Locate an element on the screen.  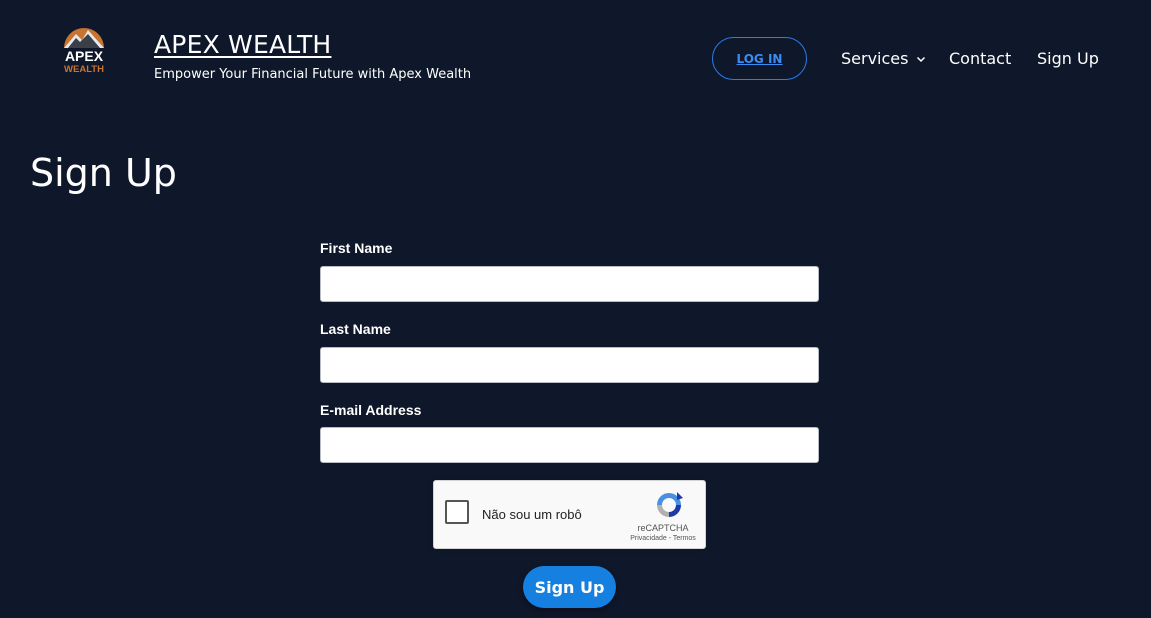
first-name-label: First Name is located at coordinates (356, 248).